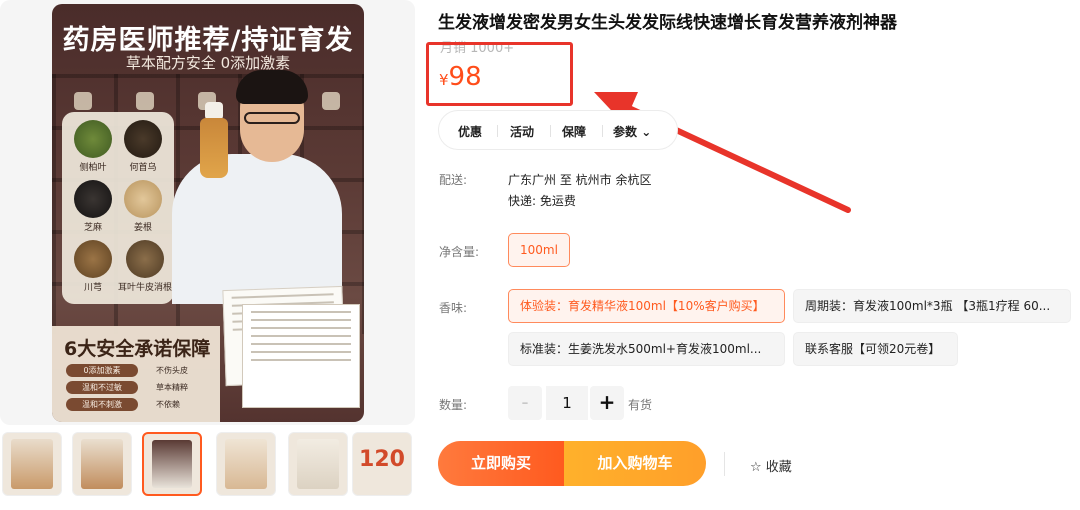 This screenshot has height=510, width=1080. I want to click on thumbnail-strip: 120, so click(207, 465).